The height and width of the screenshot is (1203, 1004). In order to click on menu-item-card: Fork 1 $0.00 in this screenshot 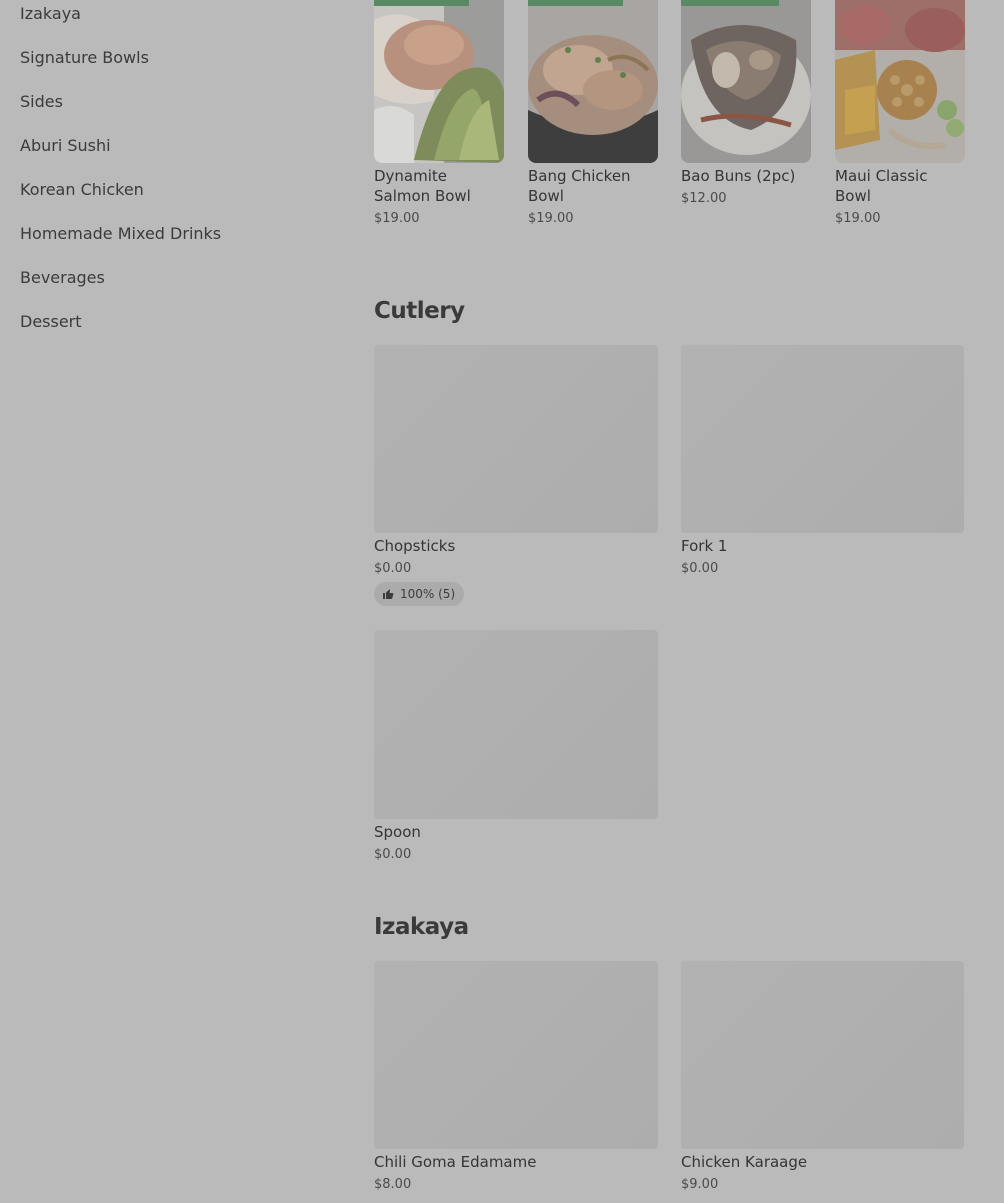, I will do `click(822, 462)`.